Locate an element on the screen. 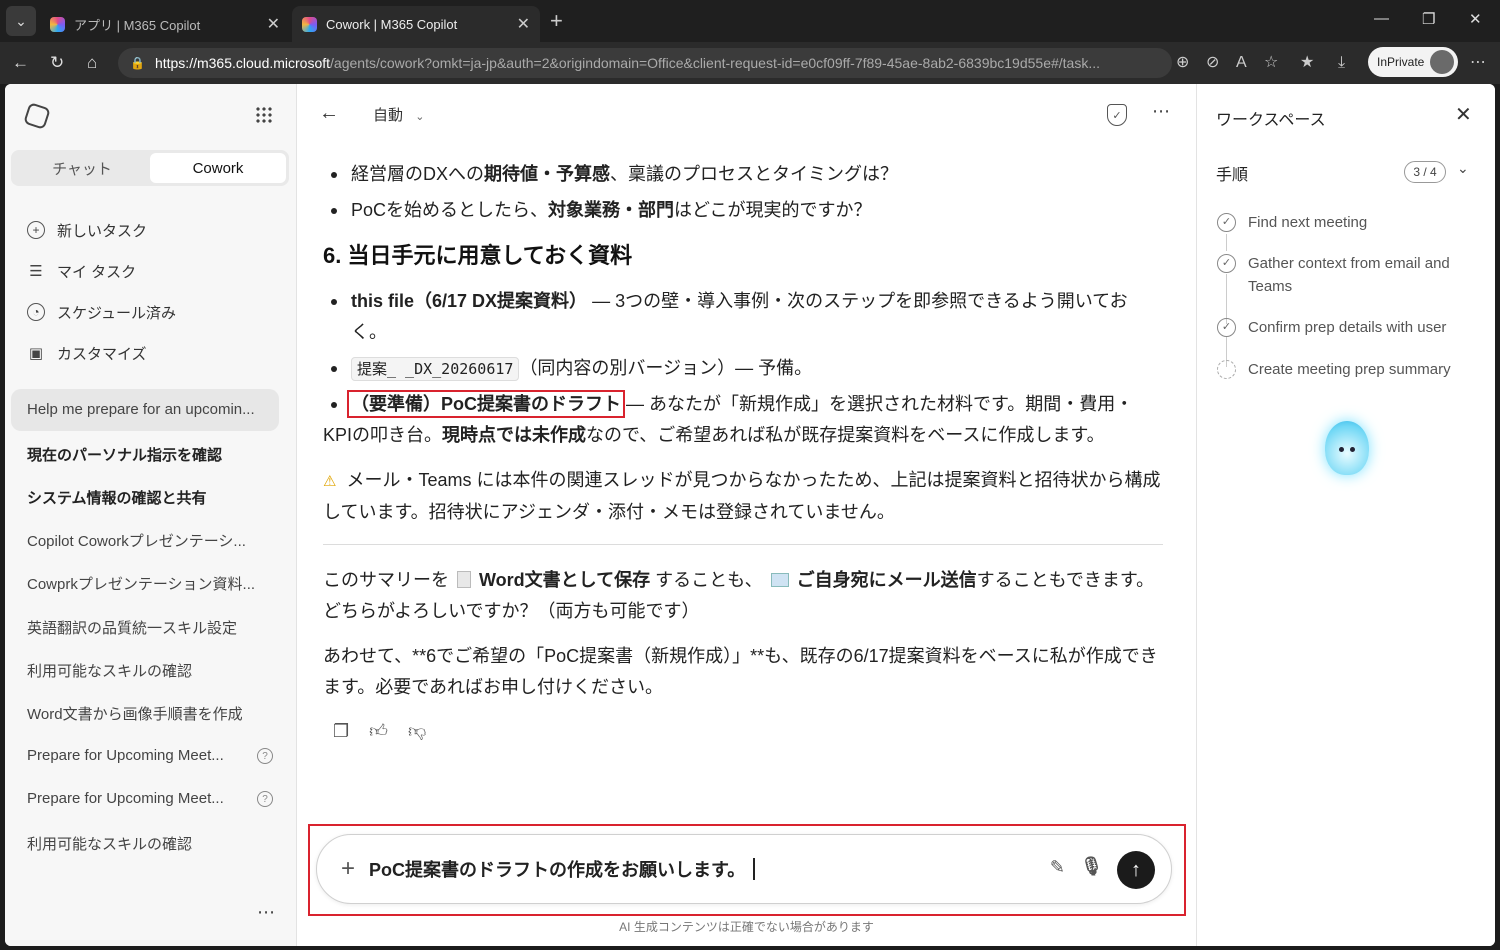  send-email-link: ご自身宛にメール送信 is located at coordinates (887, 580).